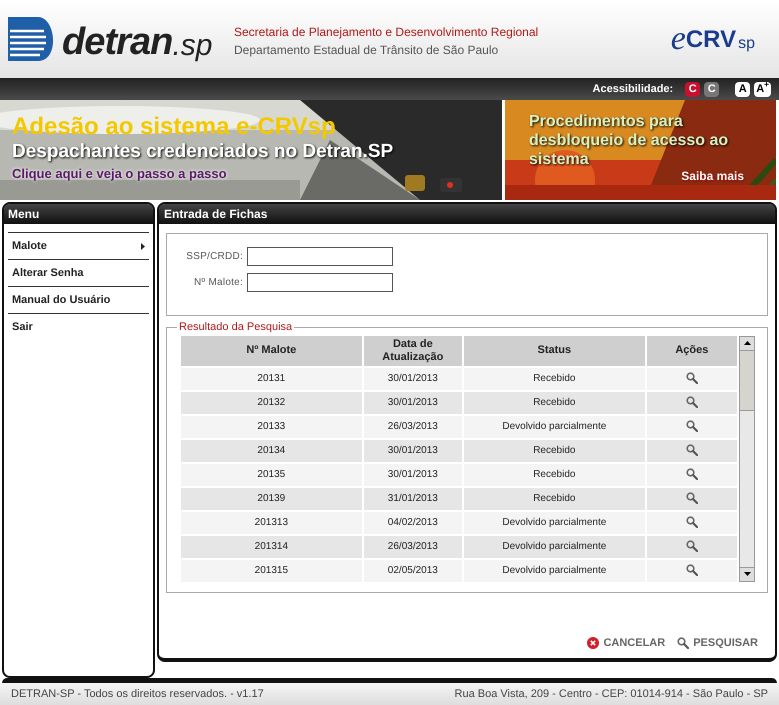  What do you see at coordinates (271, 403) in the screenshot?
I see `table-cell: 20132` at bounding box center [271, 403].